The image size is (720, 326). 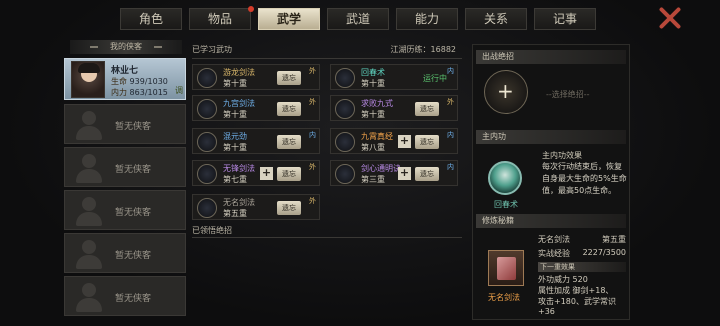 I want to click on tab-journal: 记事, so click(x=565, y=19).